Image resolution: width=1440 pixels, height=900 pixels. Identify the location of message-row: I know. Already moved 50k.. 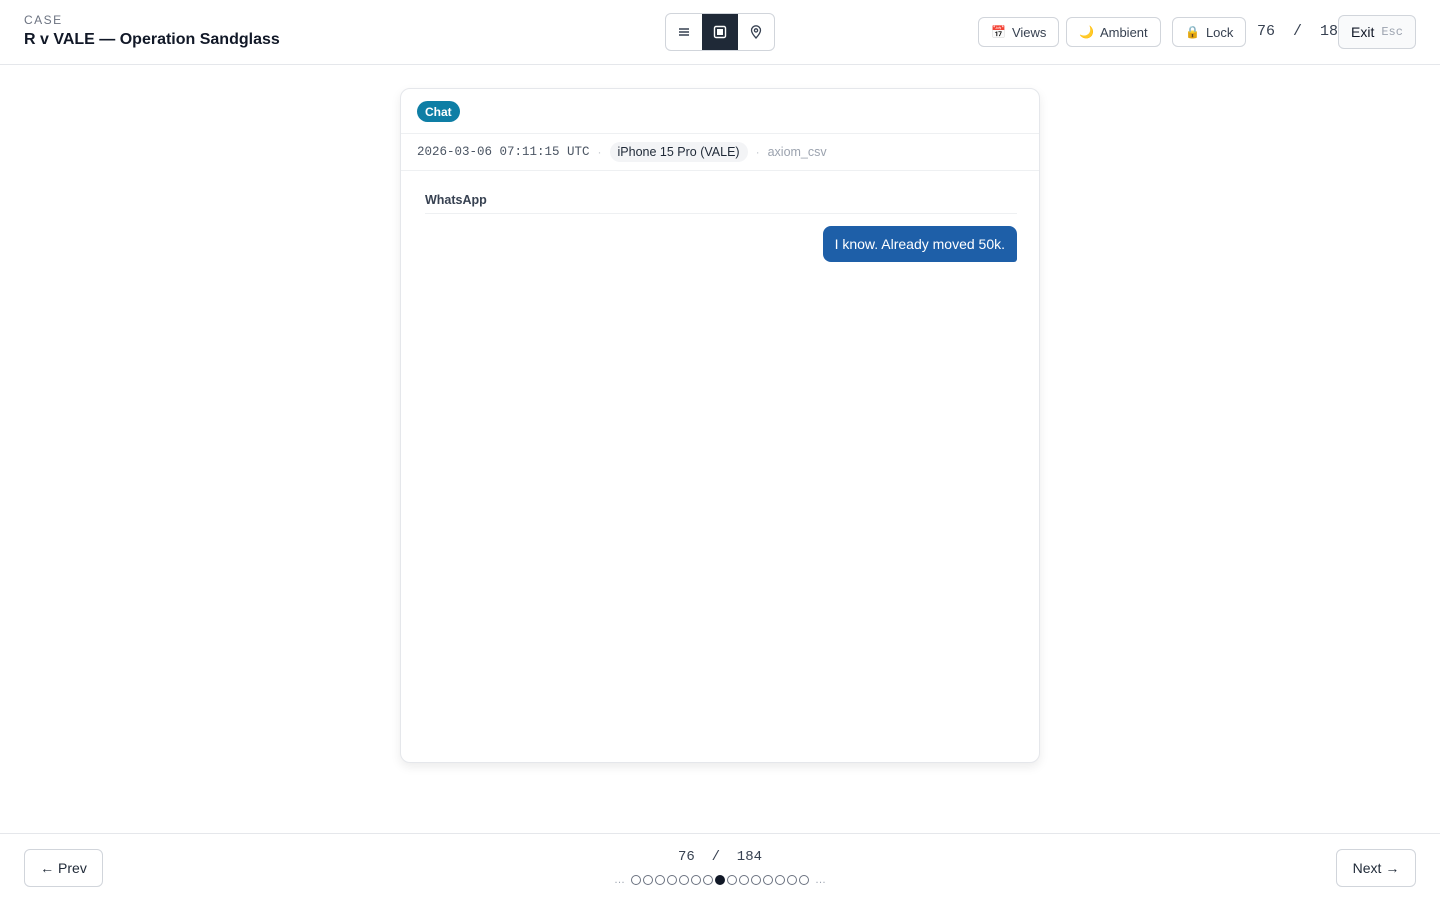
(721, 244).